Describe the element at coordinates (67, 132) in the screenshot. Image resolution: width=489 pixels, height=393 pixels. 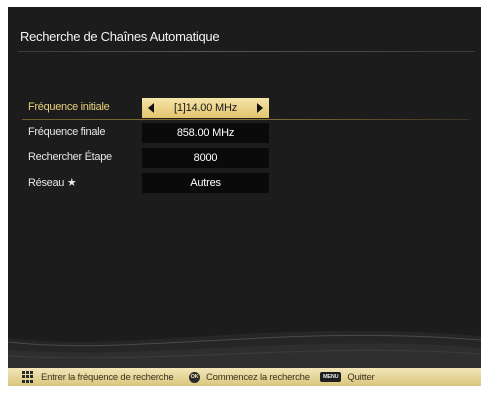
I see `end-frequency-label: Fréquence finale` at that location.